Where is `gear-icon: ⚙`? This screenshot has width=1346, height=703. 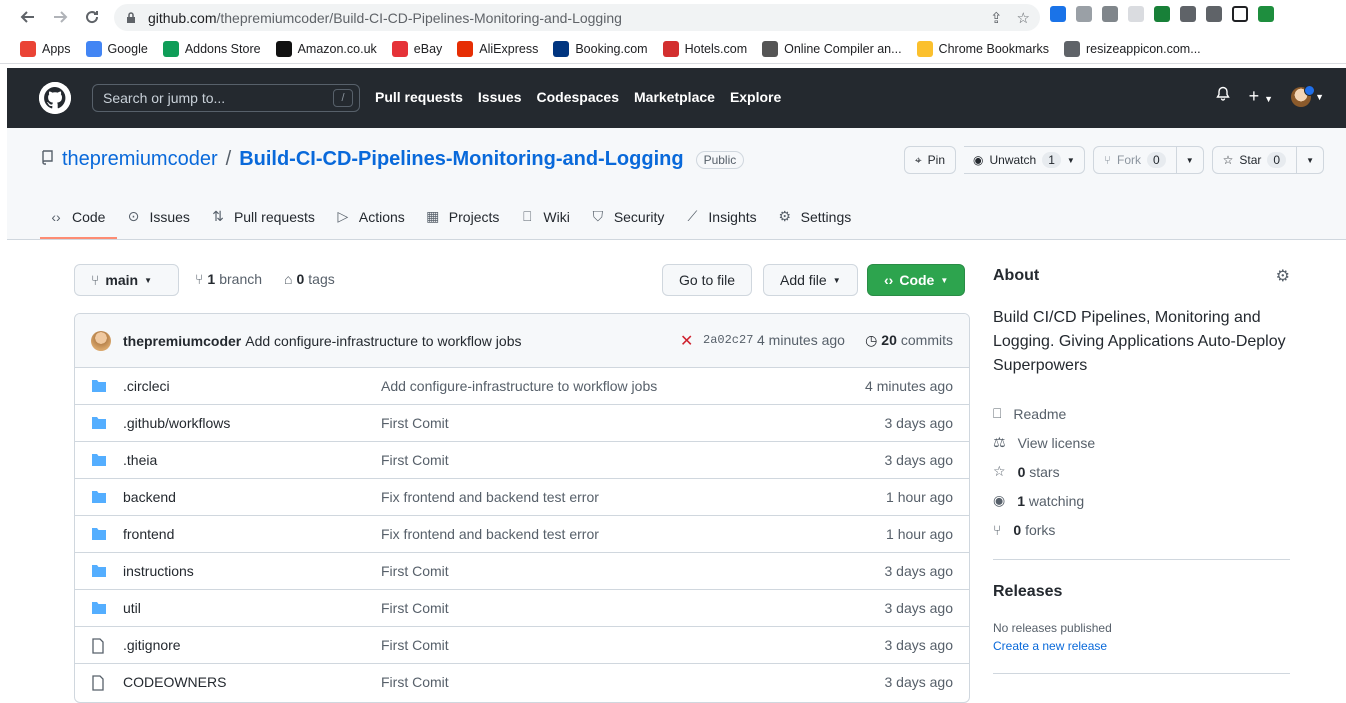 gear-icon: ⚙ is located at coordinates (1283, 276).